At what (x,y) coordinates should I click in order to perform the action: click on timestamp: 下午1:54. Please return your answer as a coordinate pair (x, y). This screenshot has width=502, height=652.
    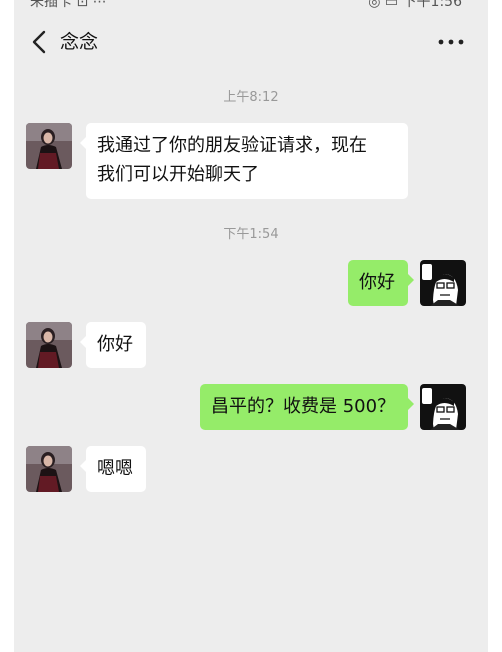
    Looking at the image, I should click on (251, 234).